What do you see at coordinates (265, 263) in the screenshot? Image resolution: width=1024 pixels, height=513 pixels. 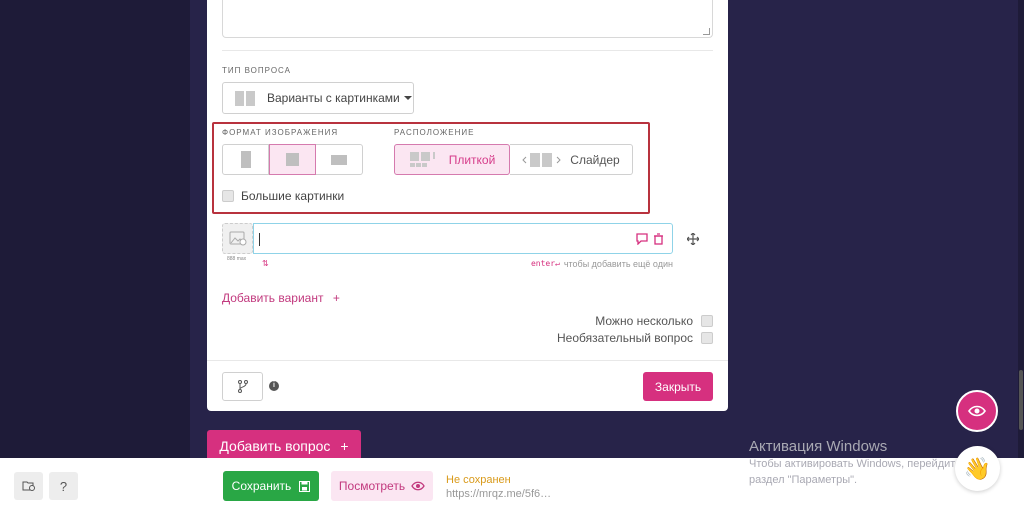 I see `sort-icon: ⇅` at bounding box center [265, 263].